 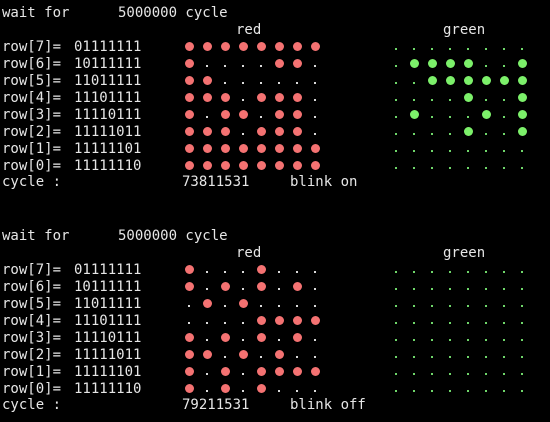 What do you see at coordinates (249, 253) in the screenshot?
I see `red-matrix-label: red` at bounding box center [249, 253].